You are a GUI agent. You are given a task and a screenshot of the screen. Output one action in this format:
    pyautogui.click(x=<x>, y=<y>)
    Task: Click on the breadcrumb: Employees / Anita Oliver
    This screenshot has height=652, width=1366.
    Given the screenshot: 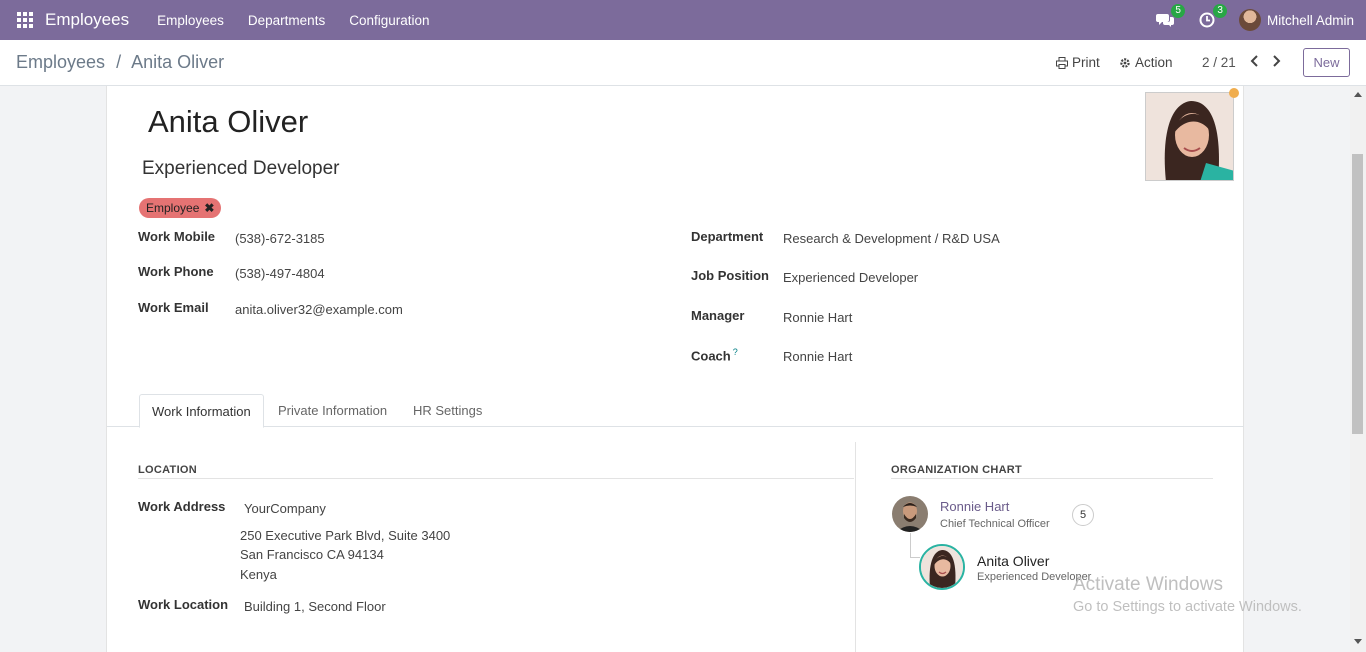 What is the action you would take?
    pyautogui.click(x=120, y=62)
    